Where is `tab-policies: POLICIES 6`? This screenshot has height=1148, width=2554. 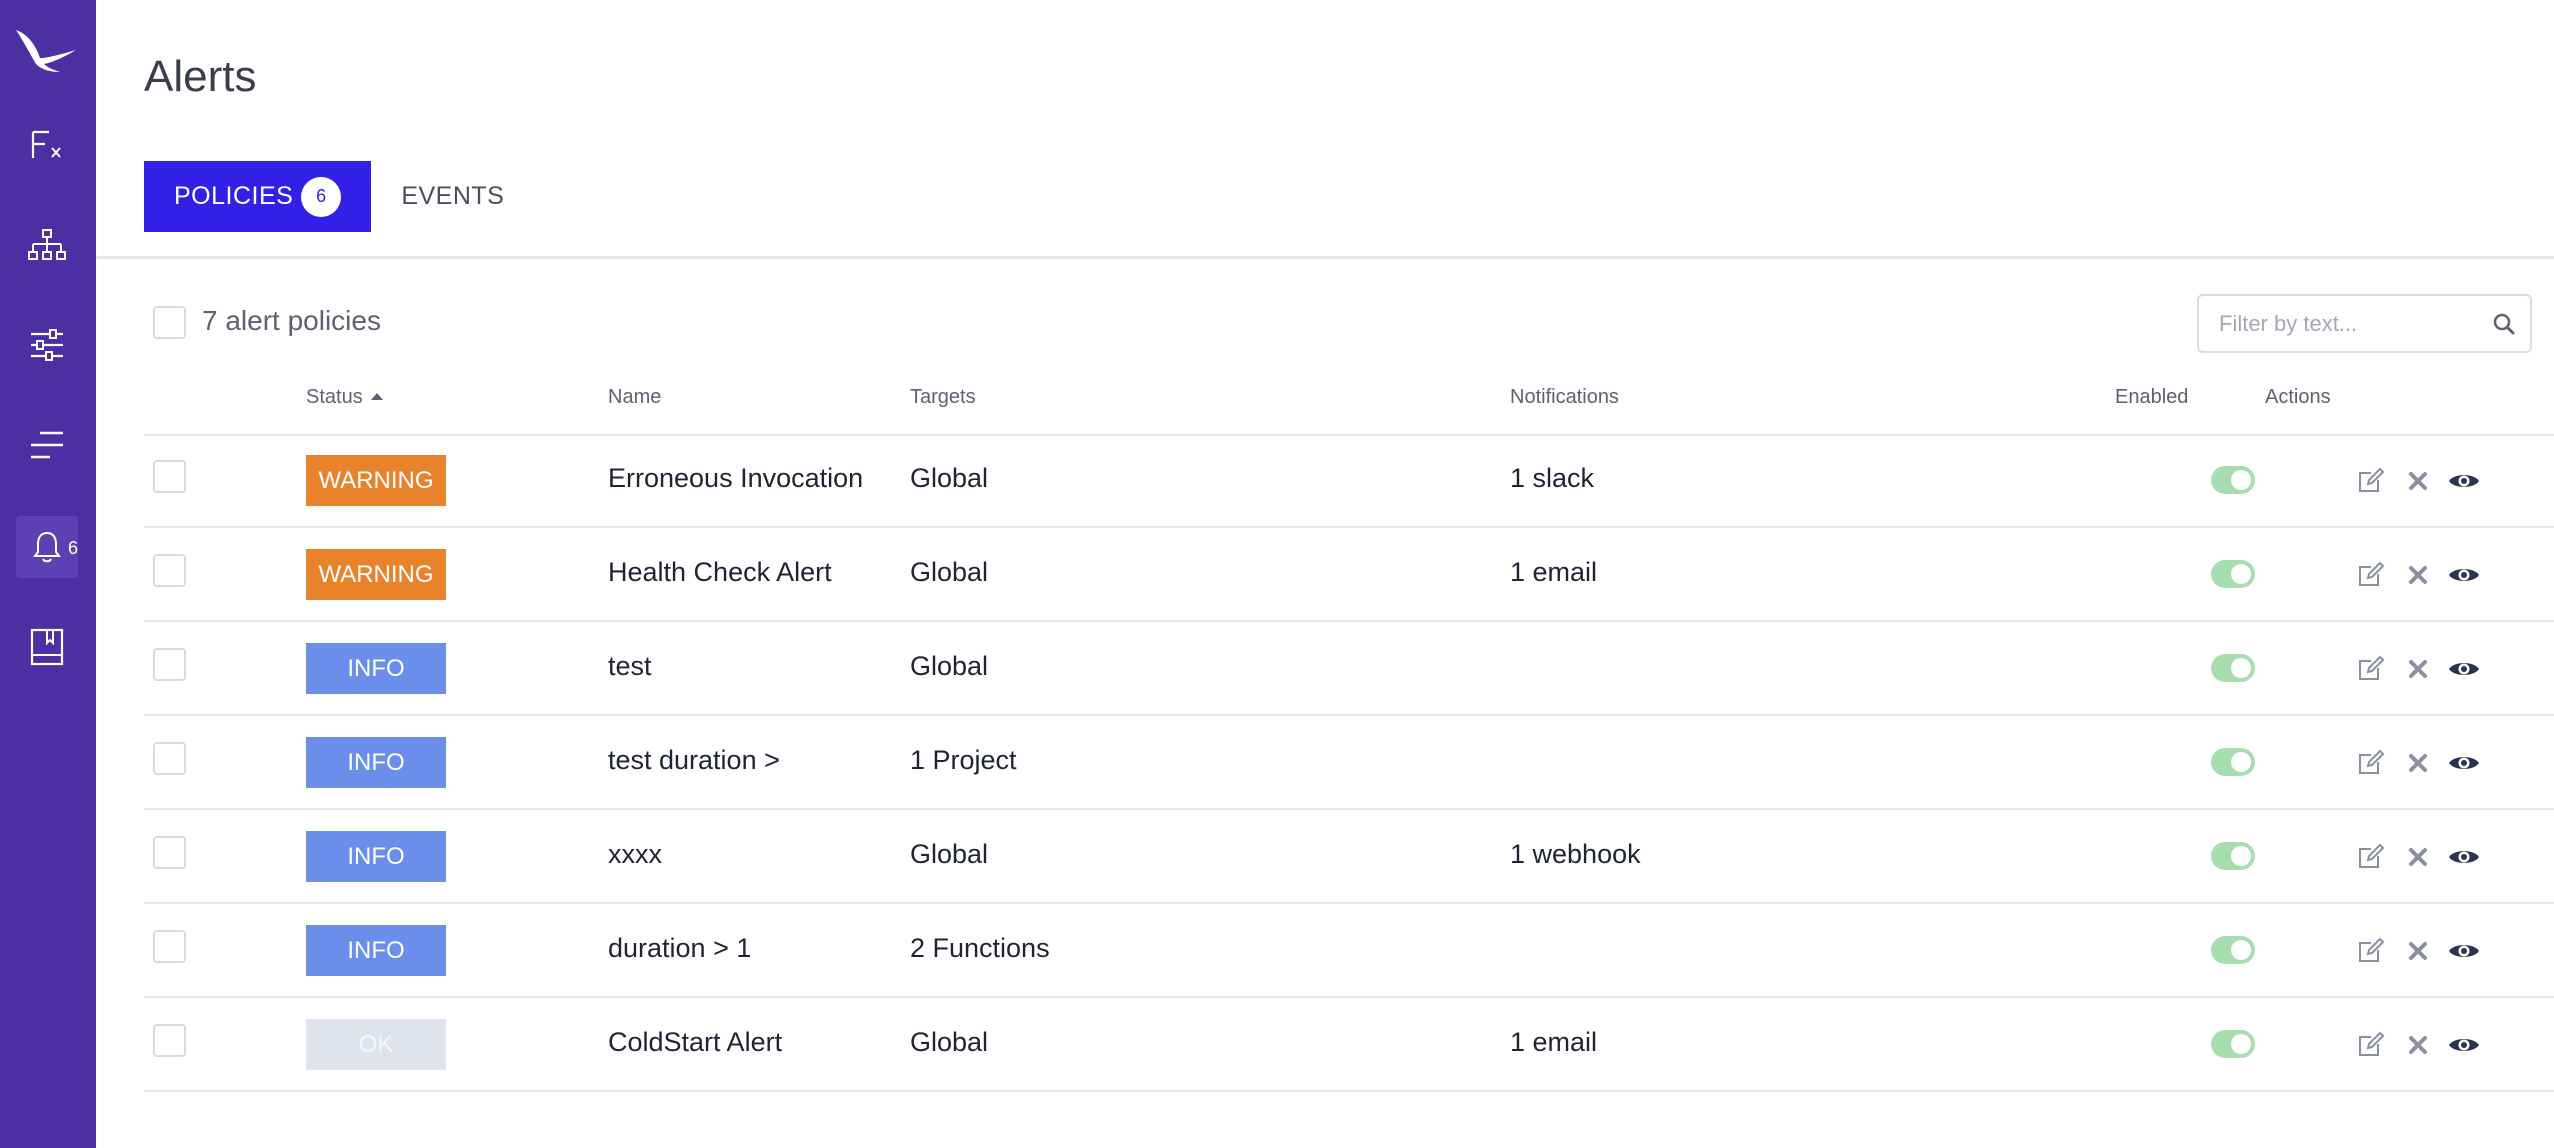 tab-policies: POLICIES 6 is located at coordinates (258, 196).